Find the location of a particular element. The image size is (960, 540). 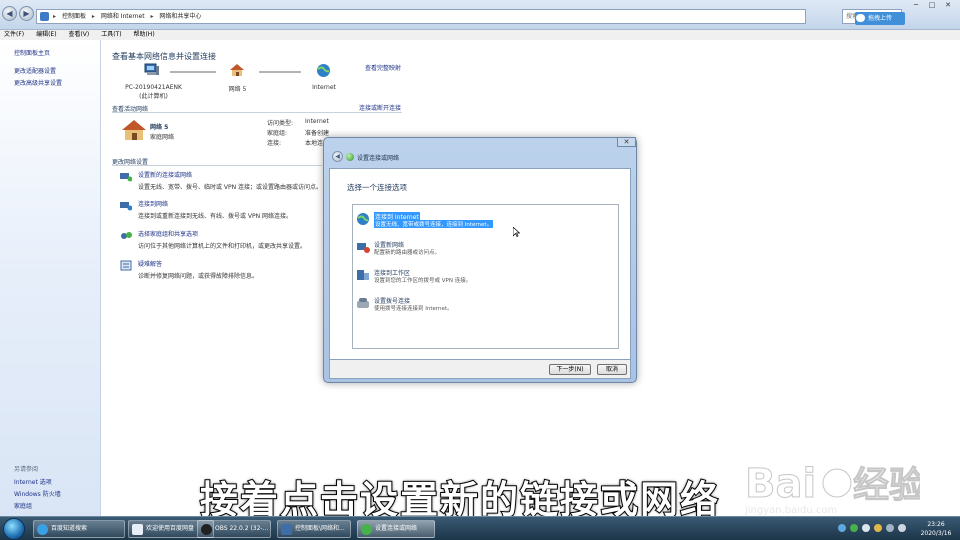

sidebar-link-homegroup: 家庭组 is located at coordinates (23, 505).